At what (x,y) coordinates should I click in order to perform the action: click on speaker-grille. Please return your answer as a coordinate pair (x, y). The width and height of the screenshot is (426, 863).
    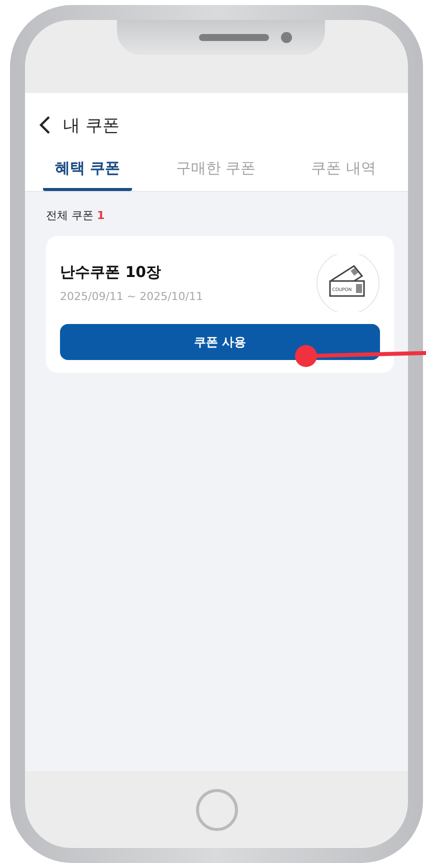
    Looking at the image, I should click on (234, 37).